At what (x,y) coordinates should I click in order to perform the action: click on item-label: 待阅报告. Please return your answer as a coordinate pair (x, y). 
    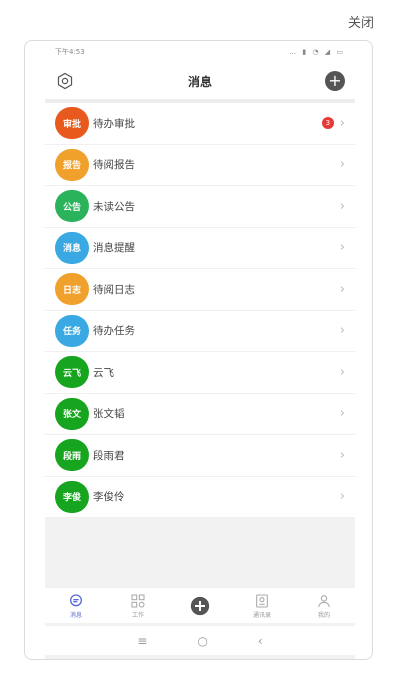
    Looking at the image, I should click on (114, 165).